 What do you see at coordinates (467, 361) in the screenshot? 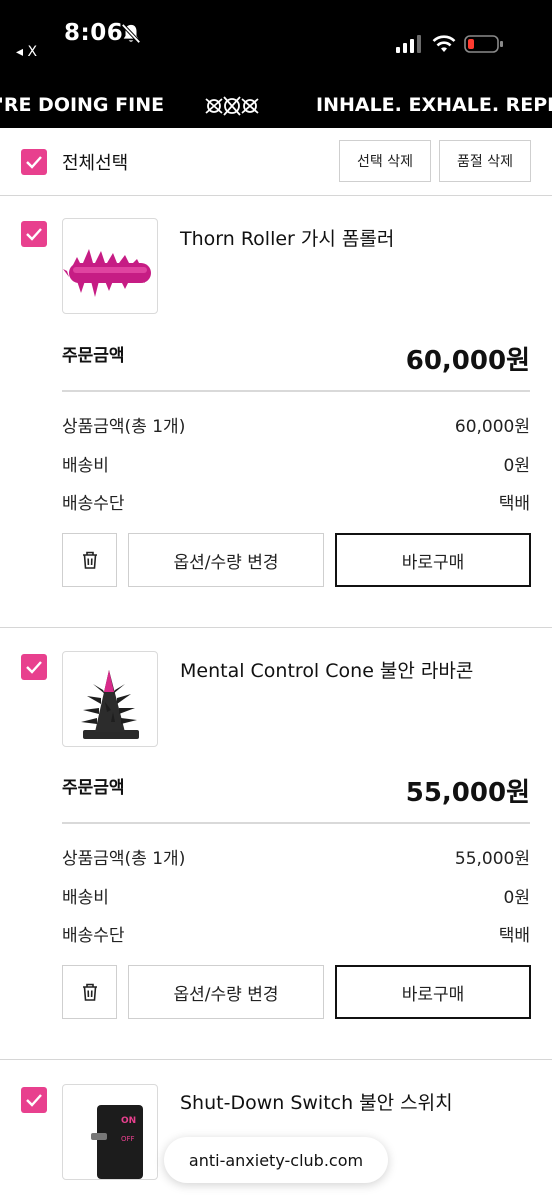
I see `order-amount-value: 60,000원` at bounding box center [467, 361].